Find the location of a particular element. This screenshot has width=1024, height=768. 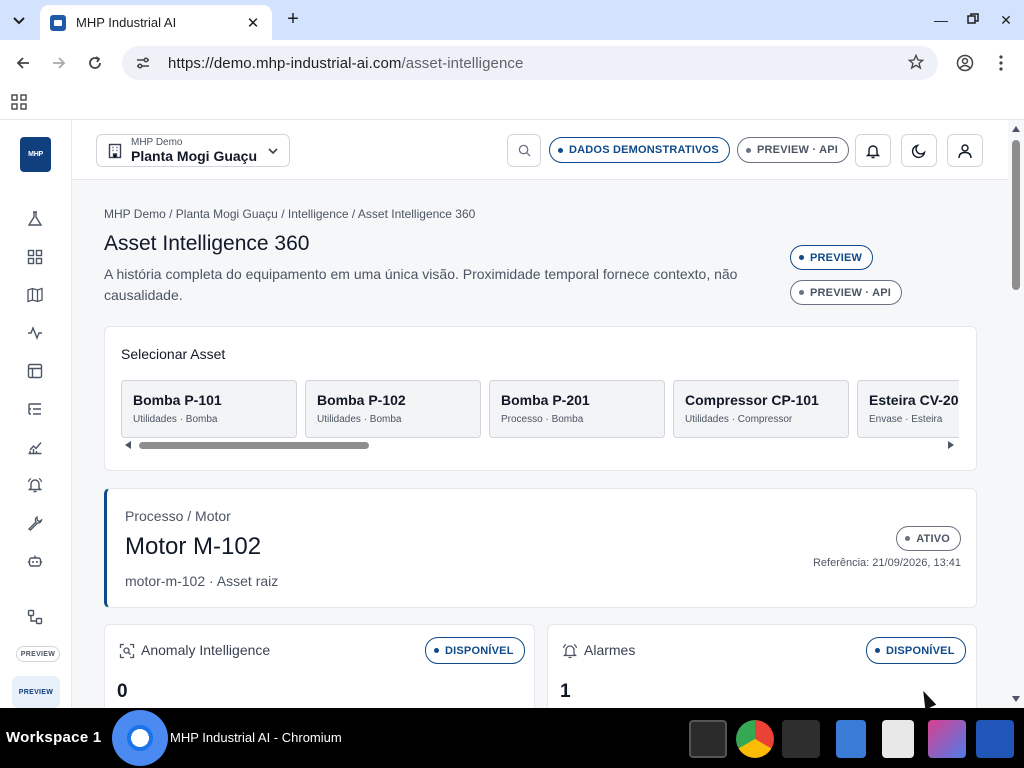

building-icon is located at coordinates (115, 153).